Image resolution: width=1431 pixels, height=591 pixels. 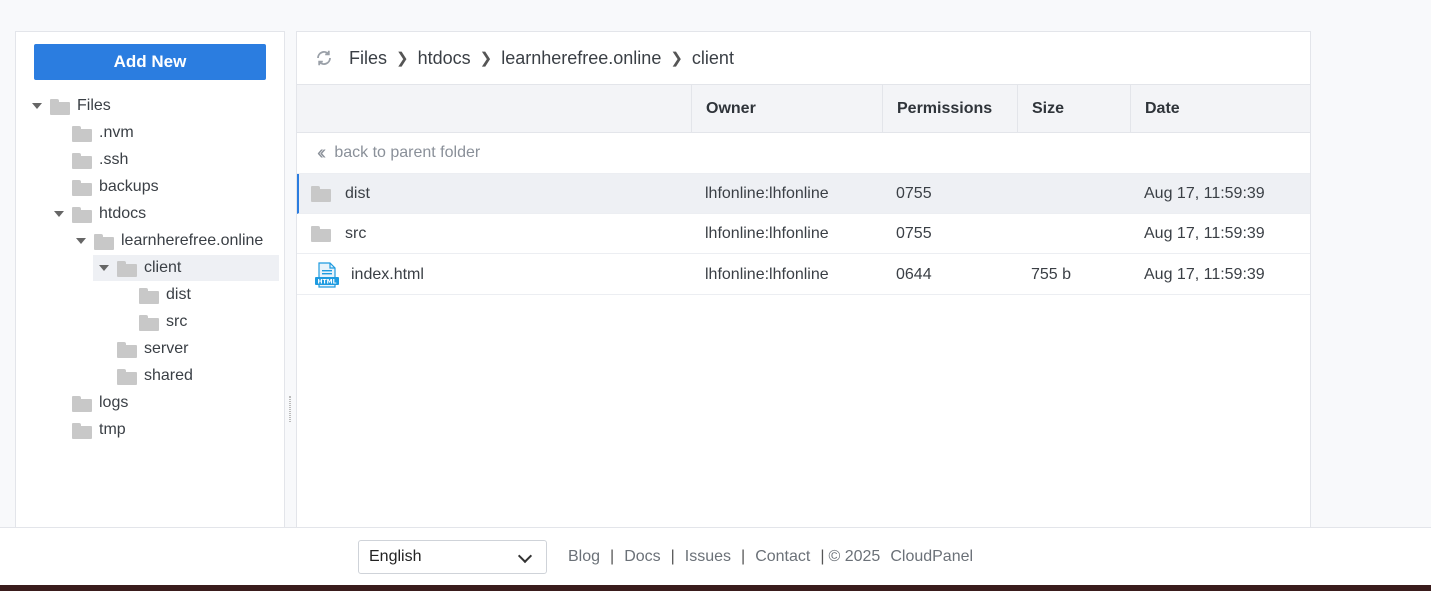 I want to click on file-name: dist, so click(x=357, y=193).